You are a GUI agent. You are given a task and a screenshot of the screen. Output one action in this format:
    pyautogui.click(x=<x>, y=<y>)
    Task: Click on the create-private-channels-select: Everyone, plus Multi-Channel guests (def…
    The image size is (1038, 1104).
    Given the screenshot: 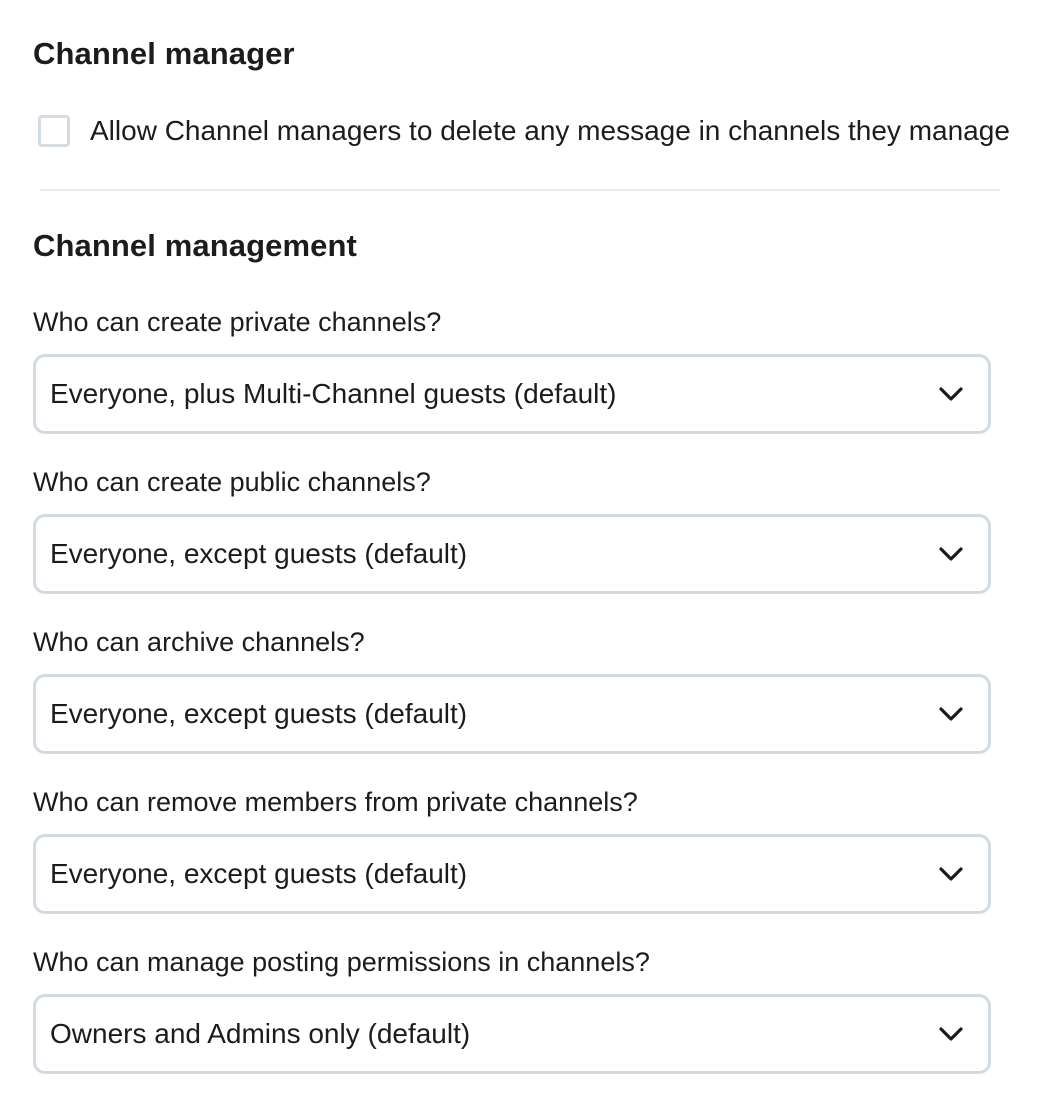 What is the action you would take?
    pyautogui.click(x=512, y=394)
    